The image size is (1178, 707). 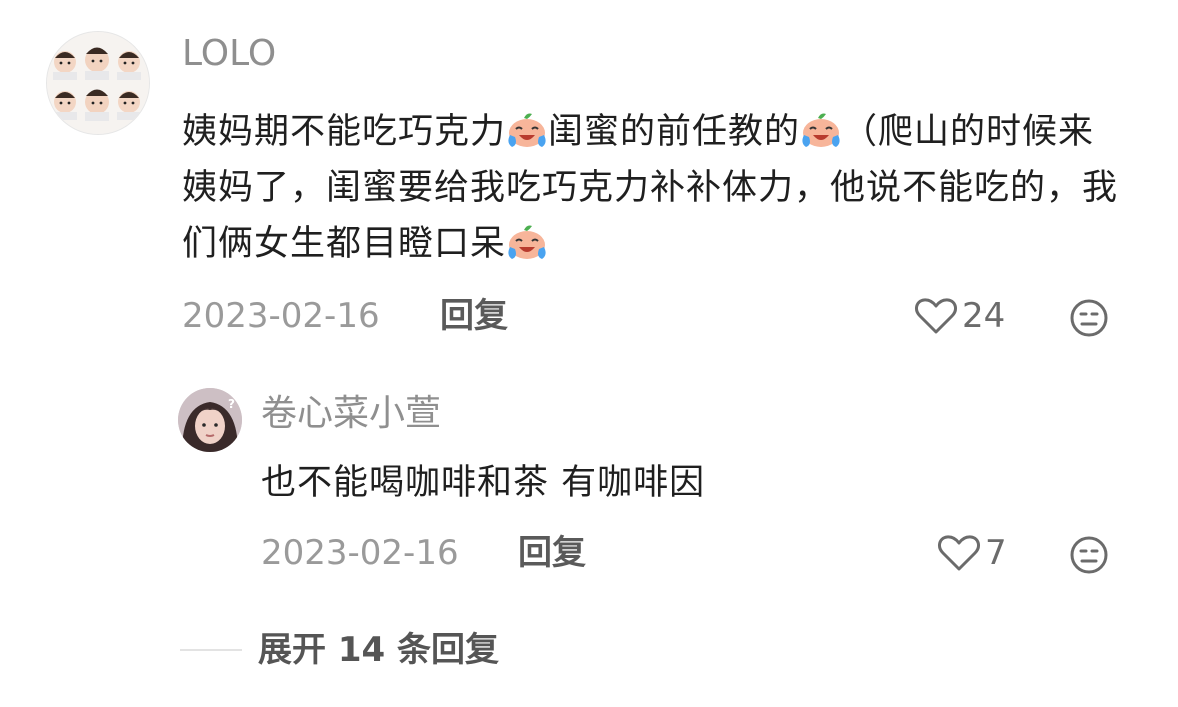 I want to click on reply-like-count: 7, so click(x=996, y=553).